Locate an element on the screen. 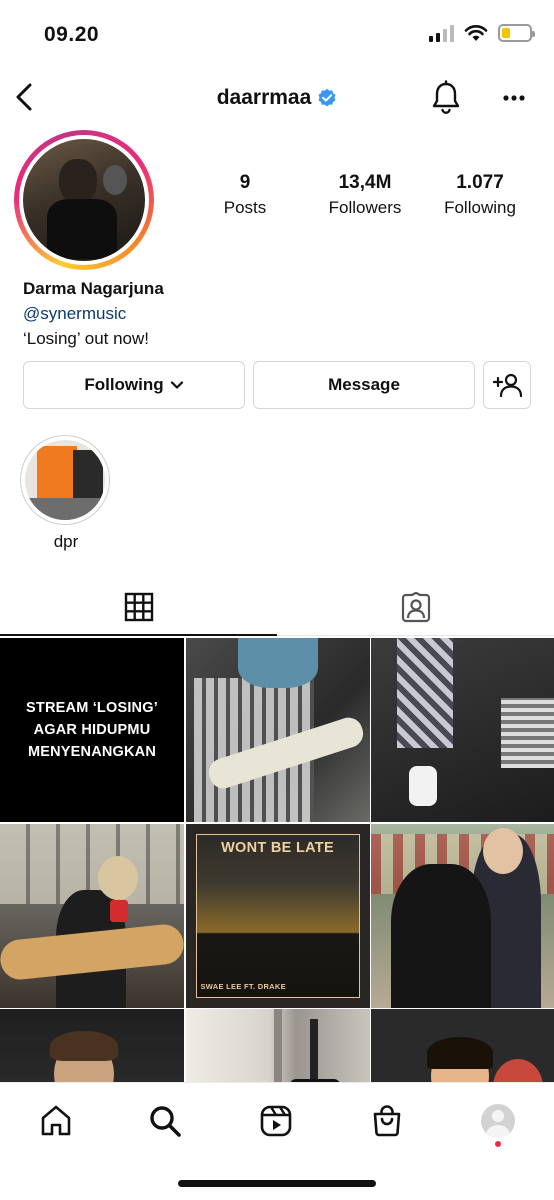 Image resolution: width=554 pixels, height=1200 pixels. add-user-icon is located at coordinates (507, 385).